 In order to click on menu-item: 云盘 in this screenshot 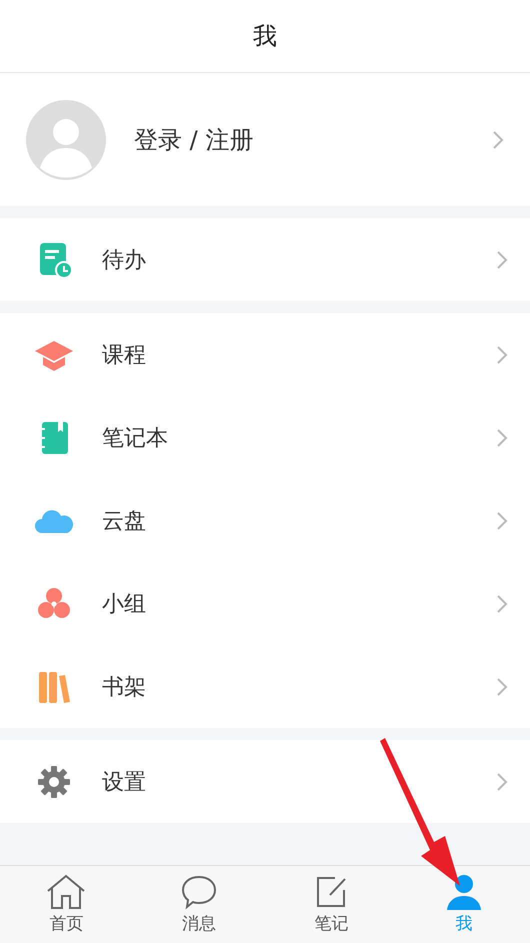, I will do `click(265, 520)`.